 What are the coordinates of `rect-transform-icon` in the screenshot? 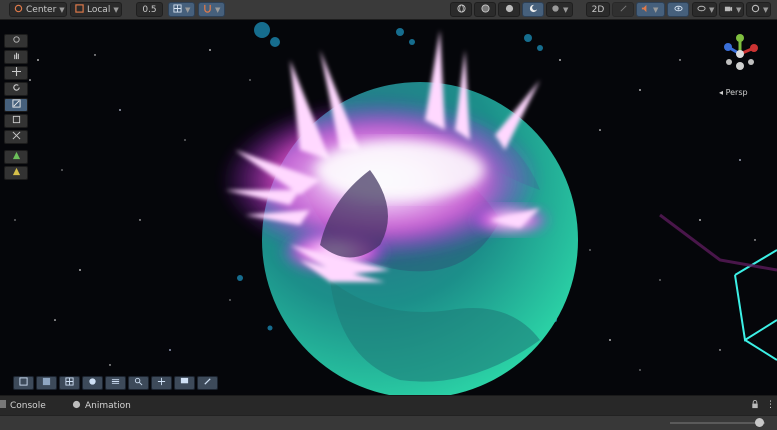 It's located at (16, 121).